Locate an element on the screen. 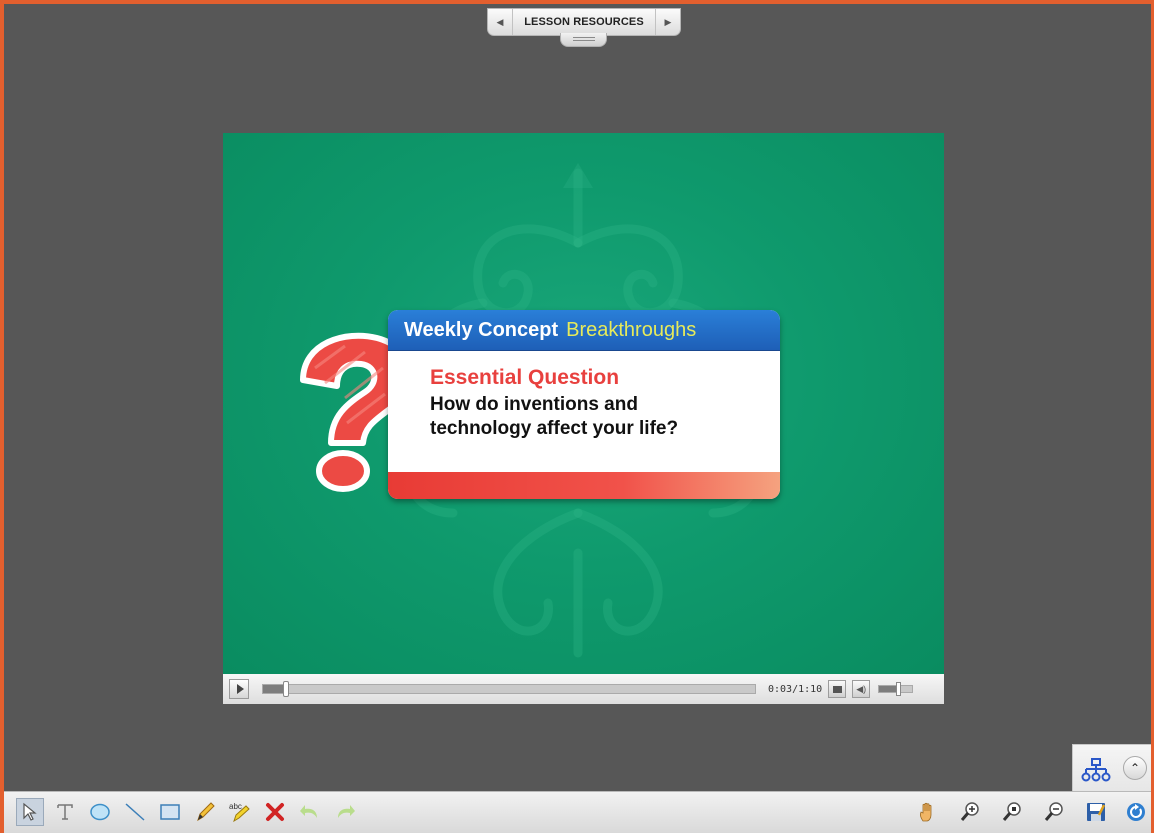 This screenshot has width=1154, height=833. sitemap-icon is located at coordinates (1096, 770).